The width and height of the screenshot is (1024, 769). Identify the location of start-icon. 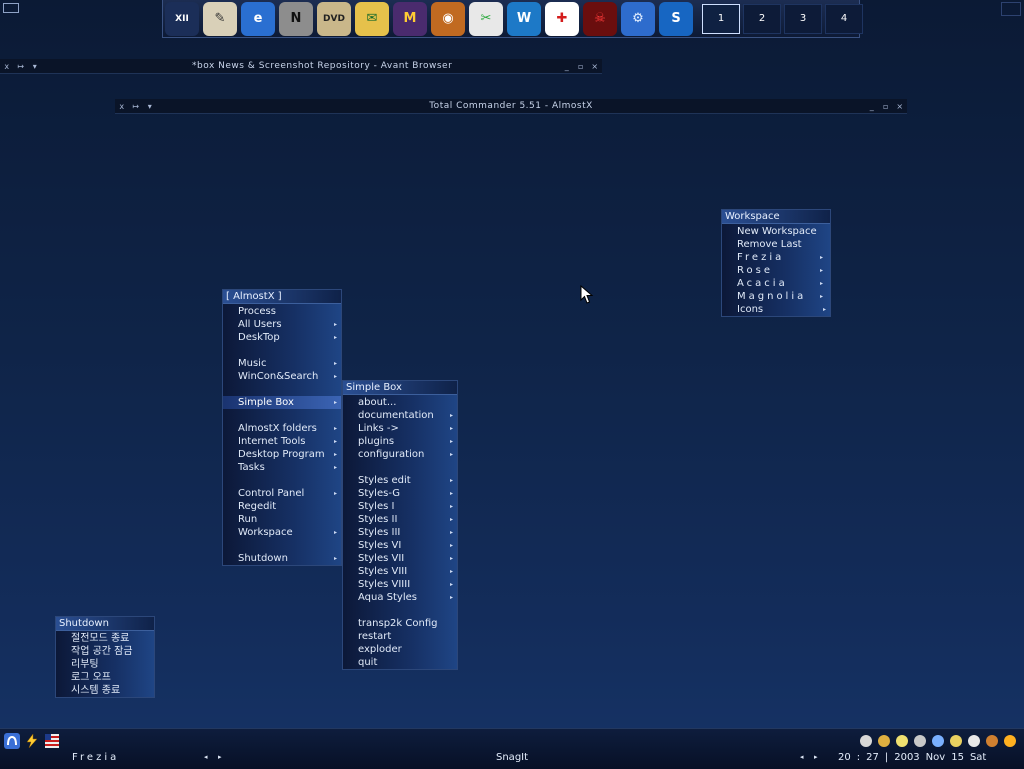
(12, 741).